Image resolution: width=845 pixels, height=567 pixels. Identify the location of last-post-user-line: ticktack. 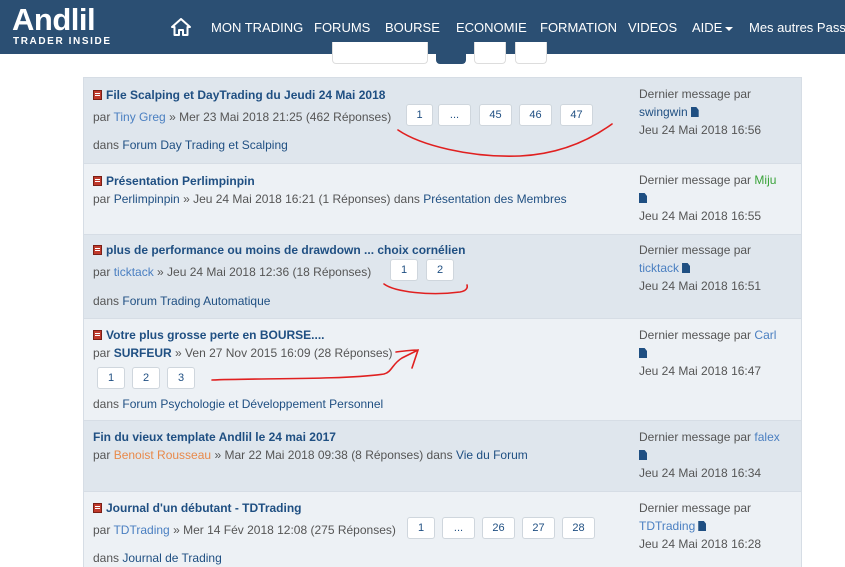
(665, 268).